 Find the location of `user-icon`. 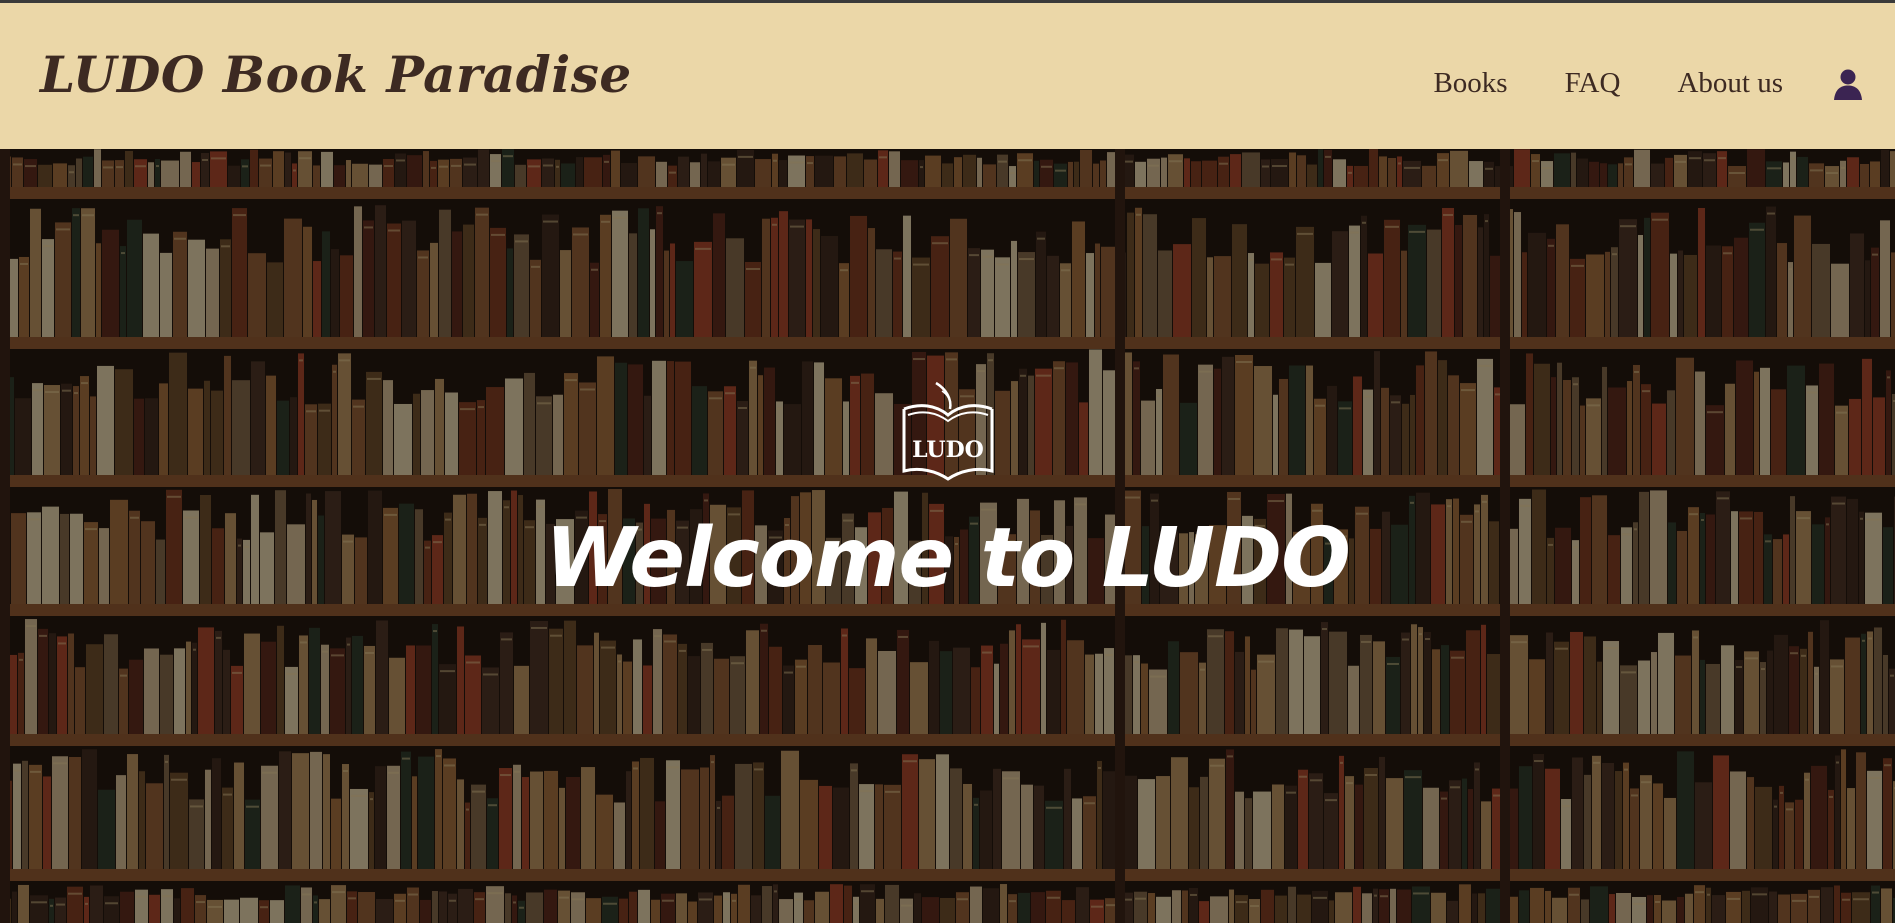

user-icon is located at coordinates (1848, 84).